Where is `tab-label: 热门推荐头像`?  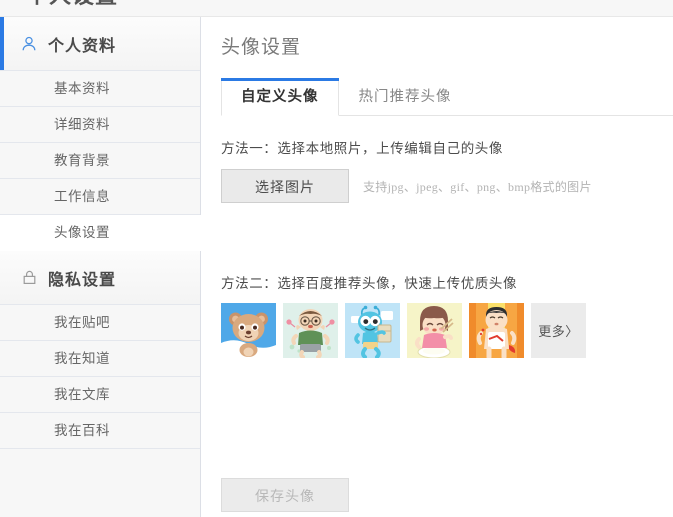 tab-label: 热门推荐头像 is located at coordinates (405, 97).